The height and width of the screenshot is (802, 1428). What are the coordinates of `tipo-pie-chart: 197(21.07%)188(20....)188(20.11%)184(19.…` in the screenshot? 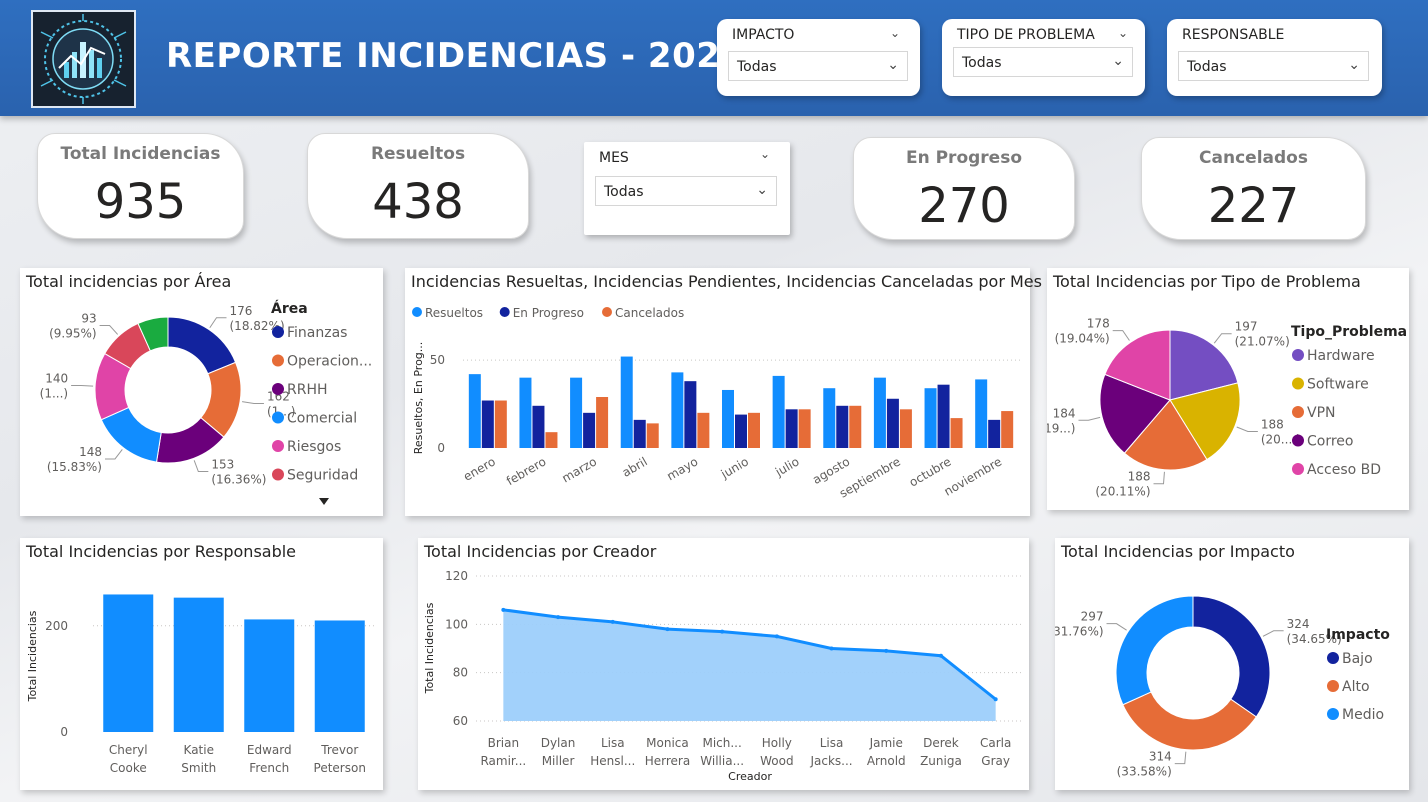 It's located at (1228, 389).